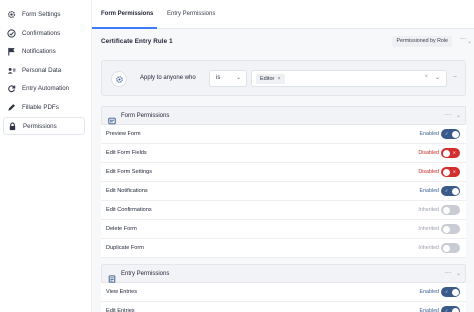 The image size is (474, 312). What do you see at coordinates (283, 273) in the screenshot?
I see `entry-permissions-header: Entry Permissions ··· ⌄` at bounding box center [283, 273].